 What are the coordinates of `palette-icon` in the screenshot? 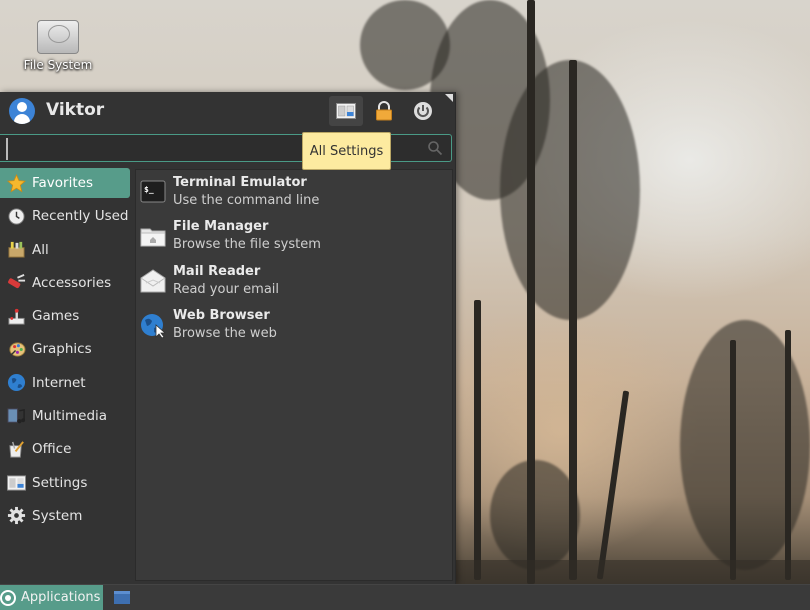 It's located at (16, 349).